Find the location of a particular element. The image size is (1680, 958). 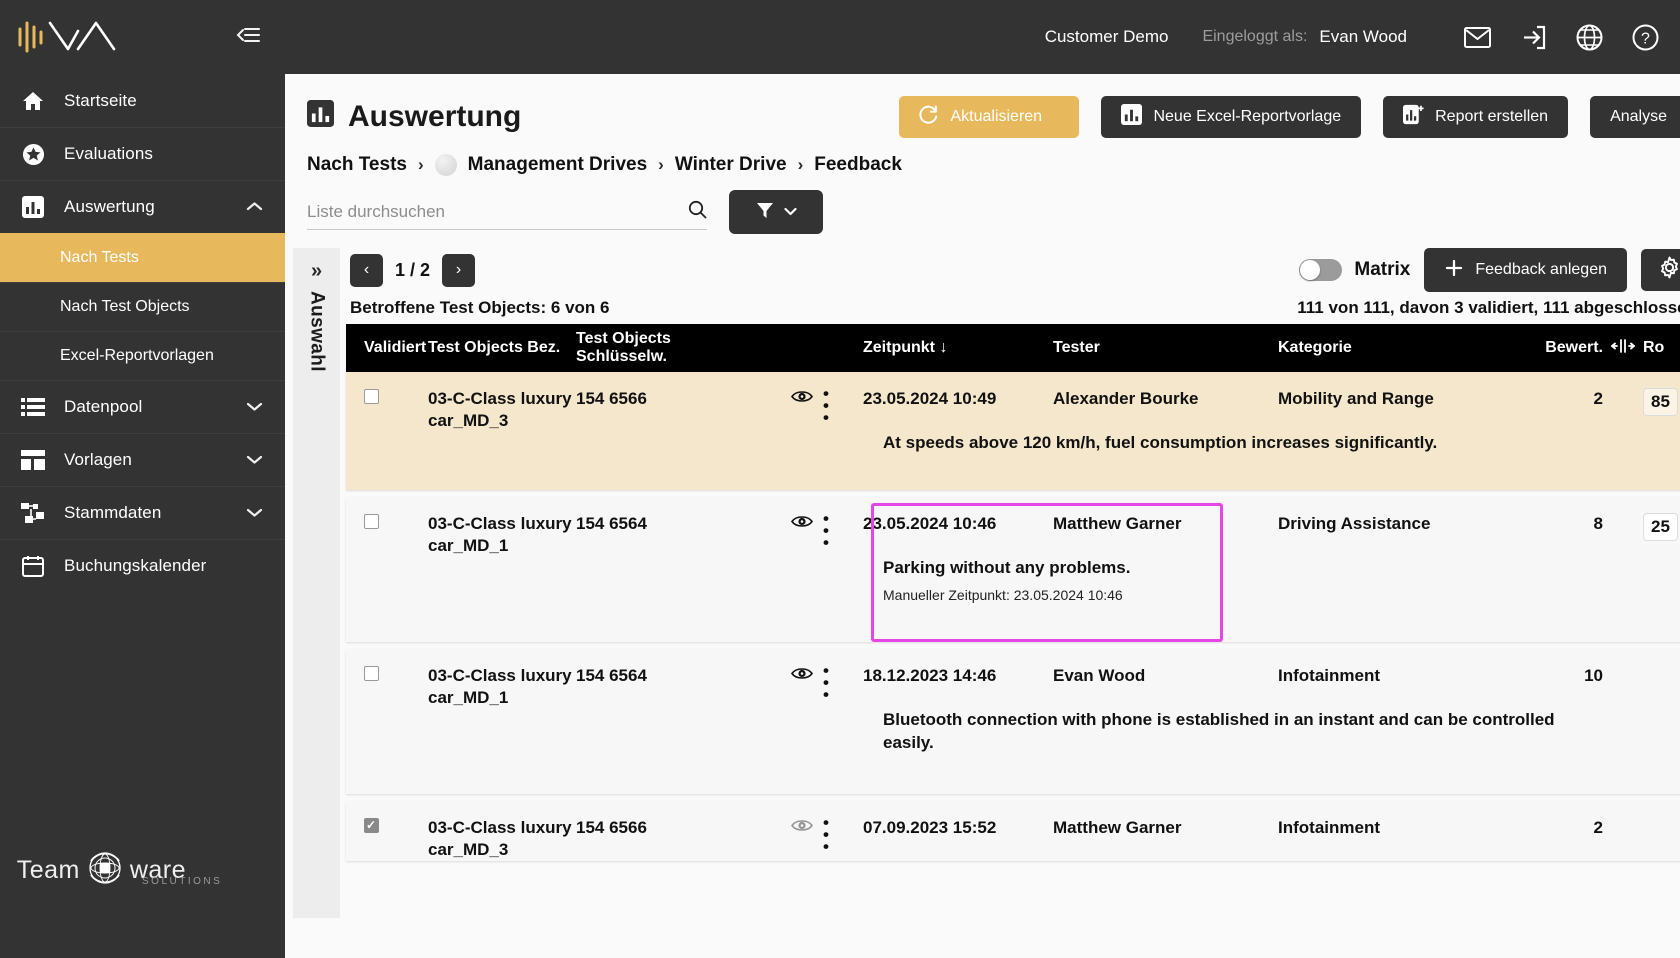

brand-globe-icon is located at coordinates (105, 870).